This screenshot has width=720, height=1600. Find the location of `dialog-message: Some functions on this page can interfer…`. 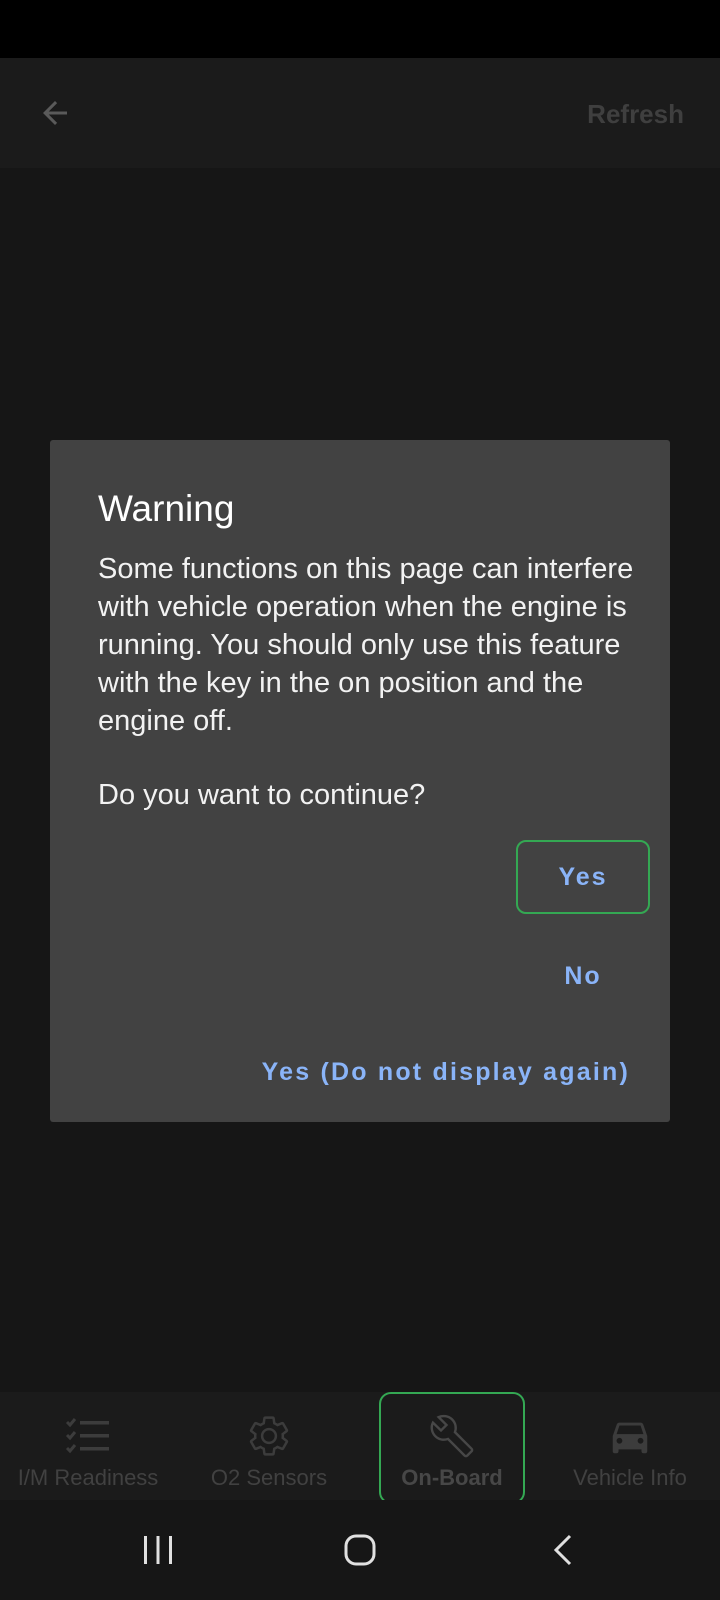

dialog-message: Some functions on this page can interfer… is located at coordinates (366, 645).